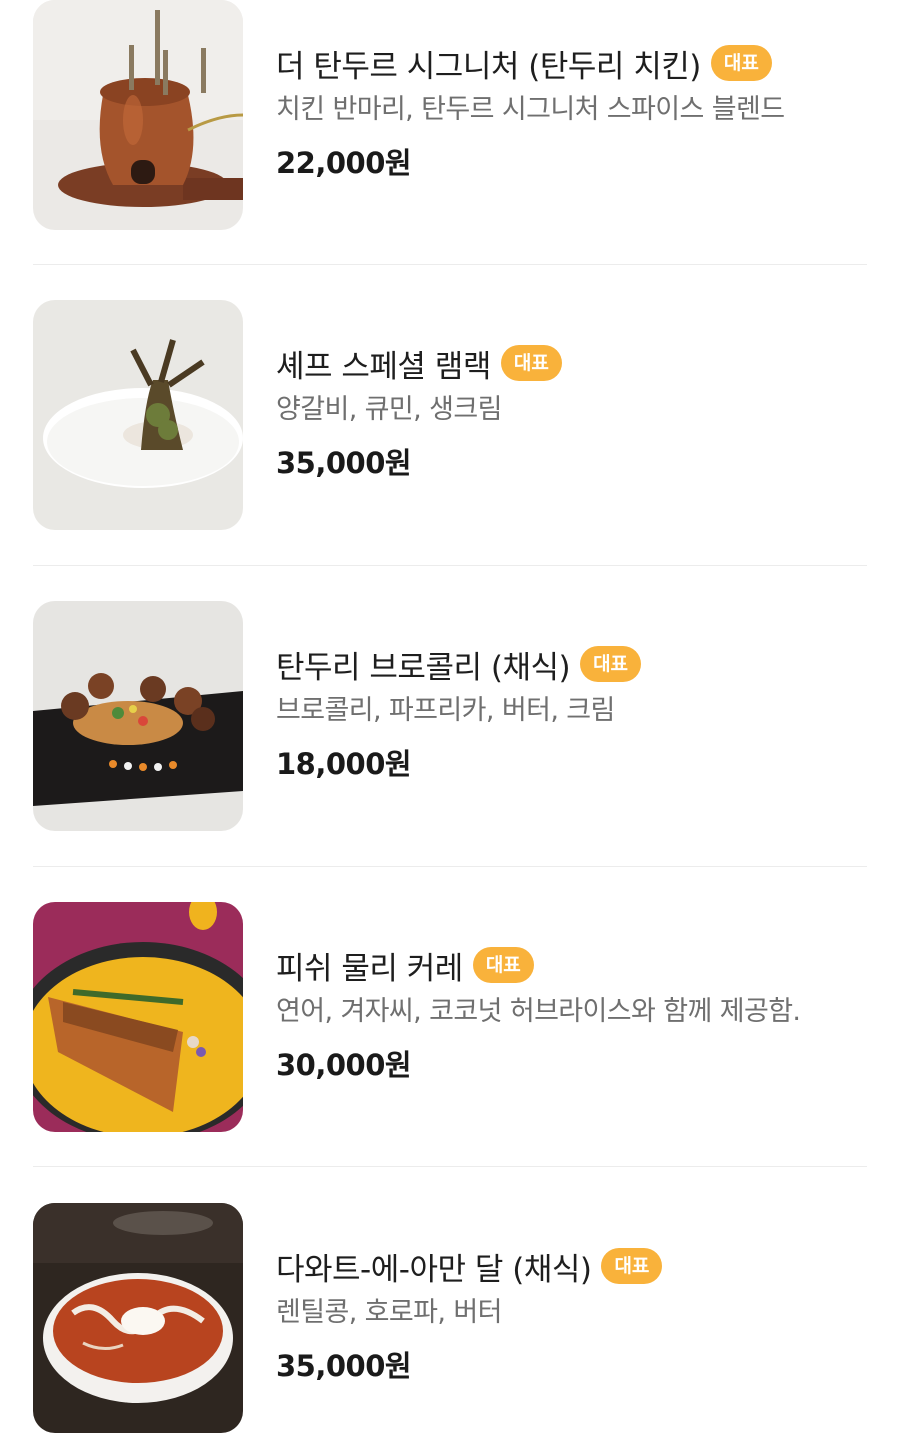  Describe the element at coordinates (138, 115) in the screenshot. I see `copper-tandoor-photo` at that location.